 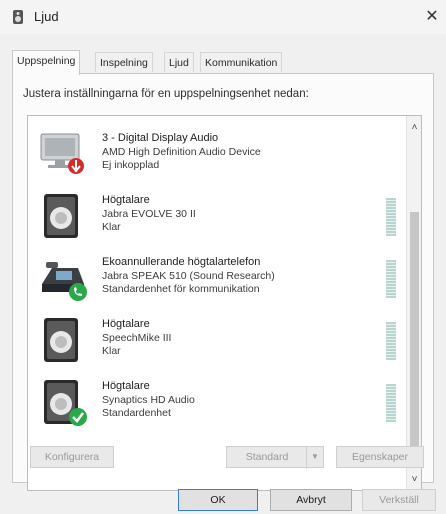 I want to click on set-default-label: Standard, so click(x=267, y=457).